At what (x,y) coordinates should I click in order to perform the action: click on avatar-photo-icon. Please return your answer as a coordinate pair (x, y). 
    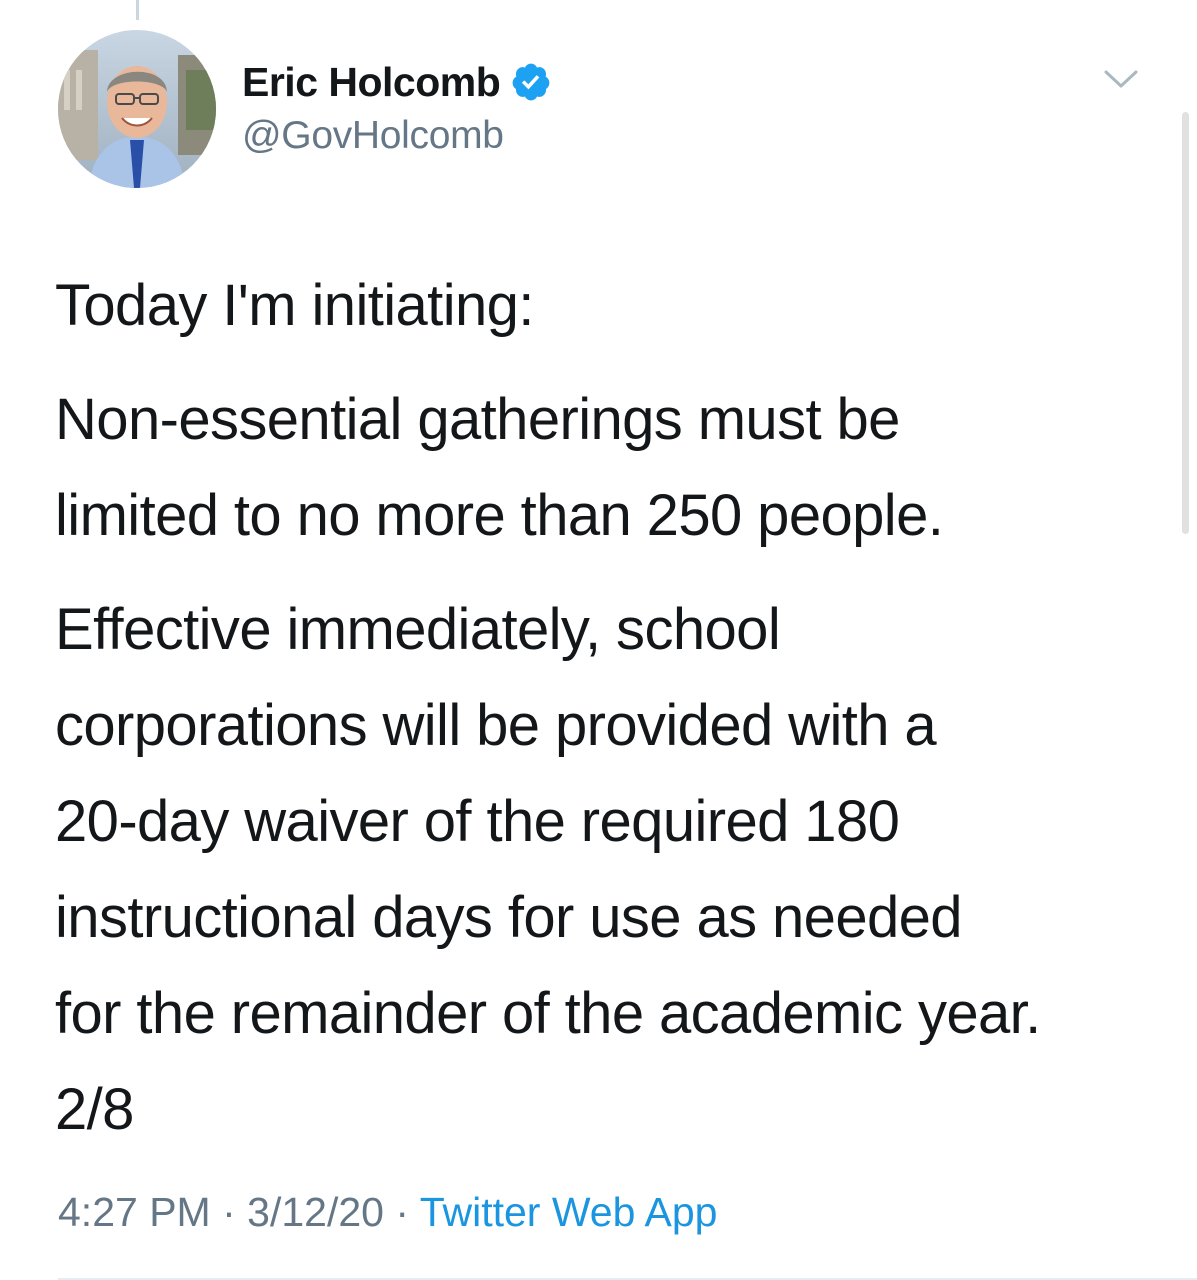
    Looking at the image, I should click on (137, 109).